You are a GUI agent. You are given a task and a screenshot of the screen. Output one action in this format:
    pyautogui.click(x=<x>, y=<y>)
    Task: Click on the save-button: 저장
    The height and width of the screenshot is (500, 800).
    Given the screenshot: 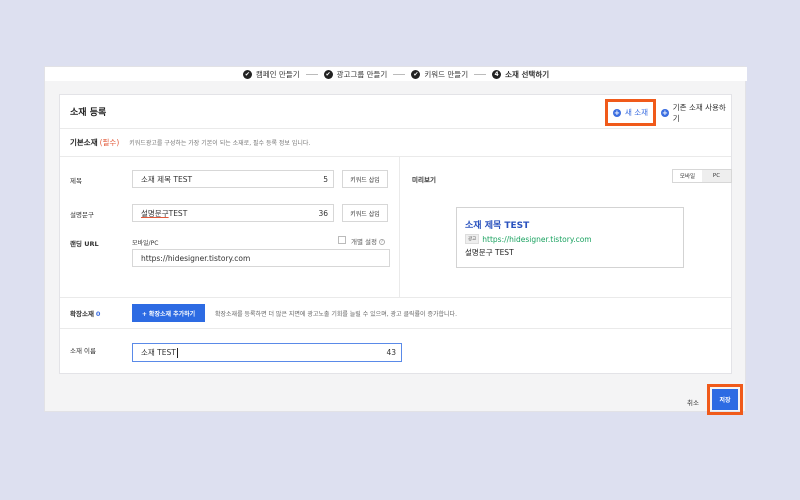 What is the action you would take?
    pyautogui.click(x=725, y=399)
    